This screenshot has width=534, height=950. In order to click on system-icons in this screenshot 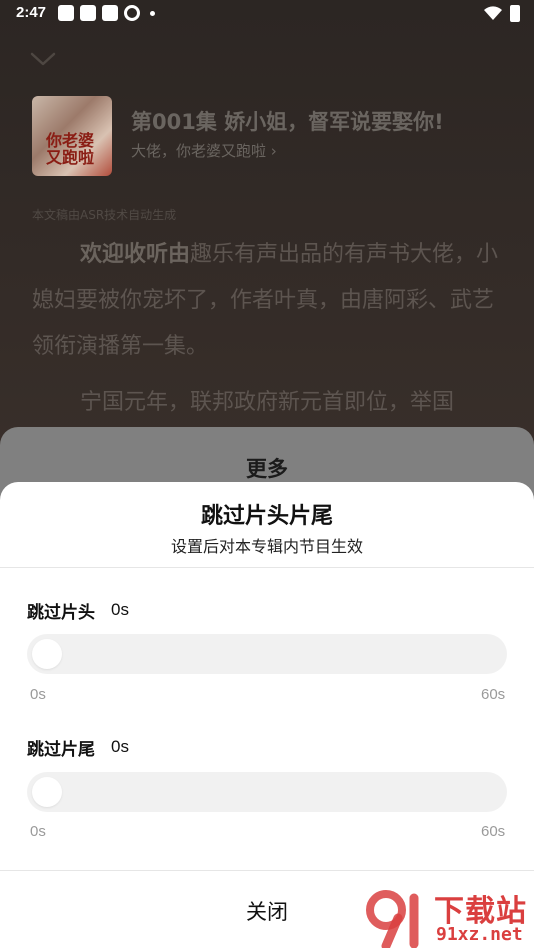, I will do `click(502, 13)`.